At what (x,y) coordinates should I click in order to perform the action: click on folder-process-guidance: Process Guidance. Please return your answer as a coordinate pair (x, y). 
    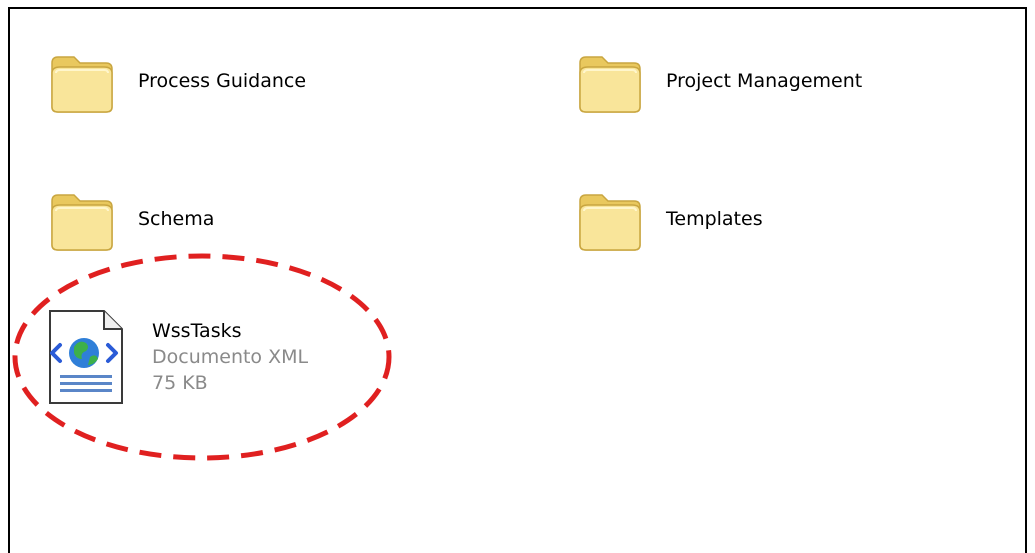
    Looking at the image, I should click on (177, 81).